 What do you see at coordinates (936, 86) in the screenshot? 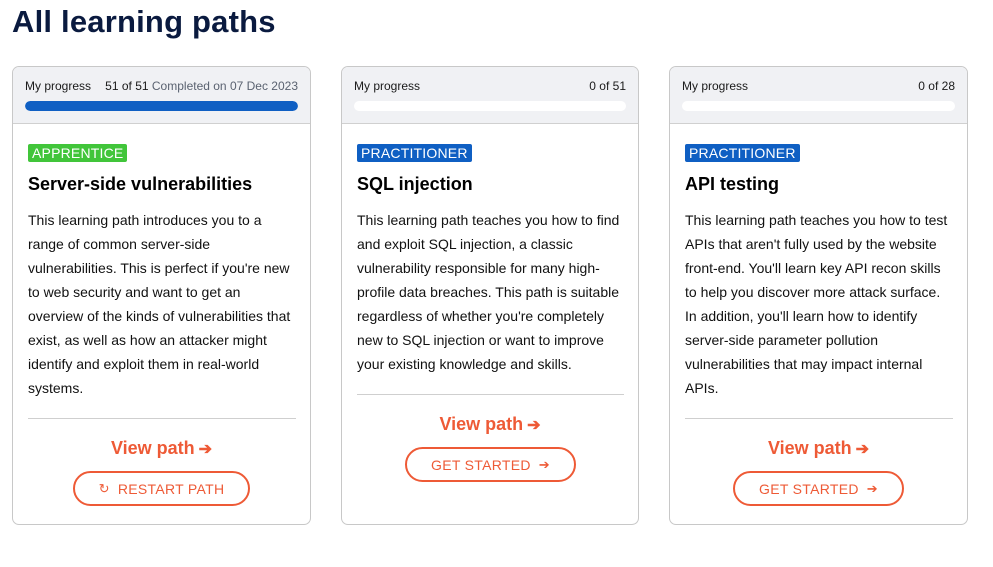
I see `progress-count: 0 of 28` at bounding box center [936, 86].